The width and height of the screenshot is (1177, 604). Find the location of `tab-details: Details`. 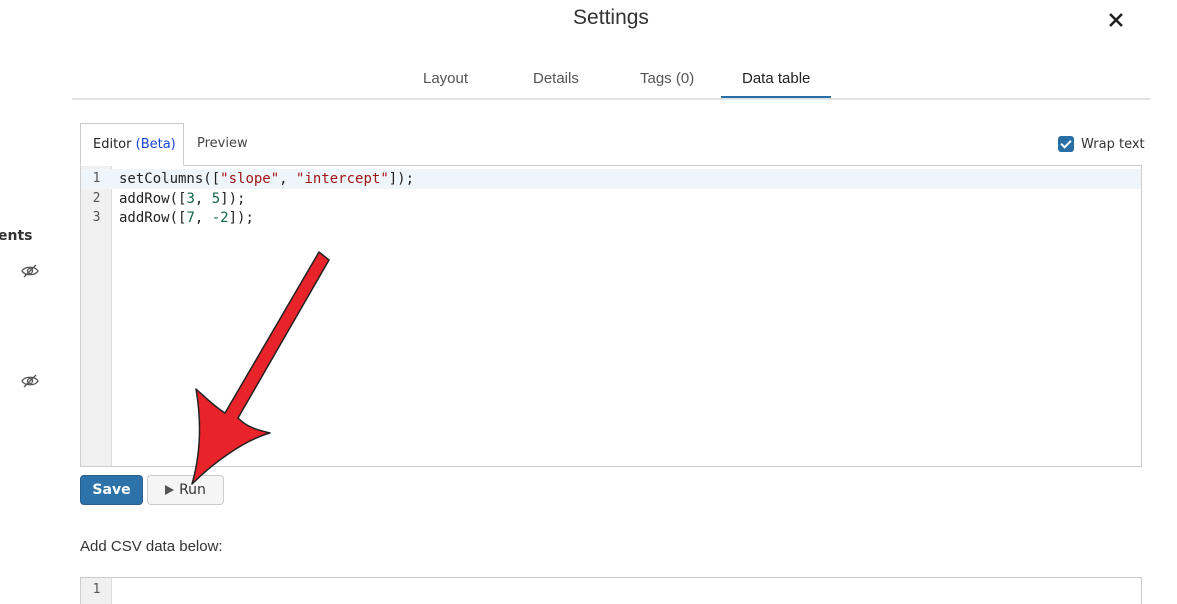

tab-details: Details is located at coordinates (556, 78).